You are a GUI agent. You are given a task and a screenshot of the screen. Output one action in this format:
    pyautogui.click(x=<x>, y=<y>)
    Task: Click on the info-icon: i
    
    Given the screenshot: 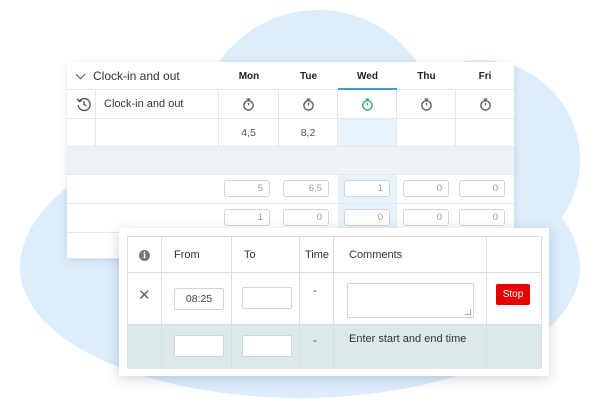 What is the action you would take?
    pyautogui.click(x=144, y=255)
    